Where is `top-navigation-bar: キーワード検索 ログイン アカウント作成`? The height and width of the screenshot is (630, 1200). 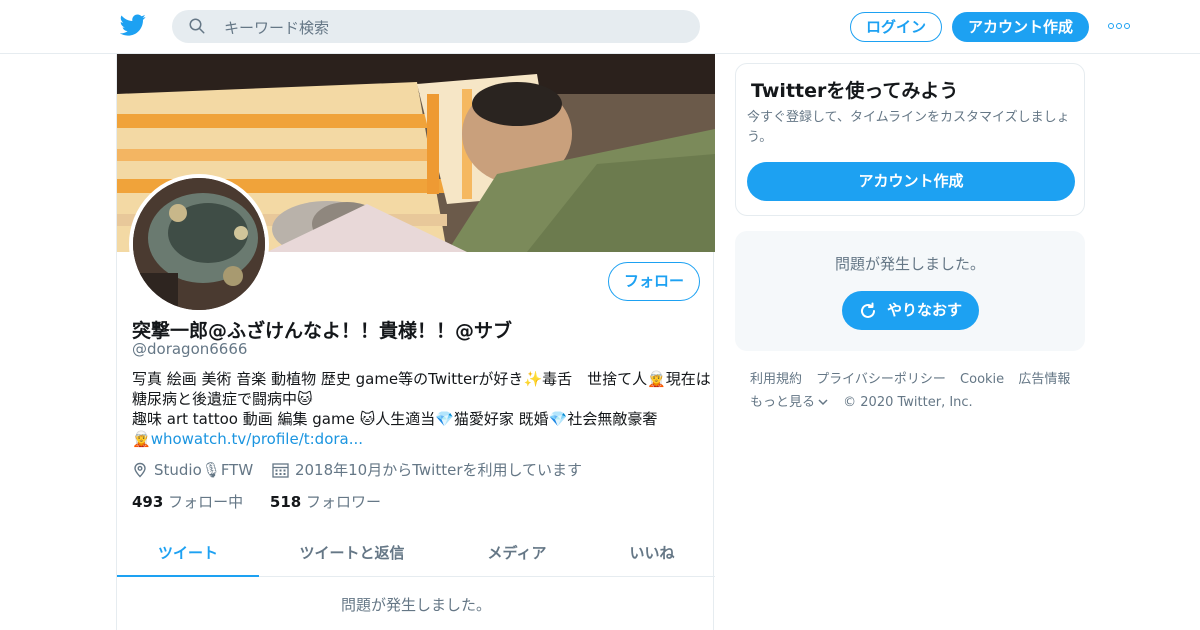 top-navigation-bar: キーワード検索 ログイン アカウント作成 is located at coordinates (600, 27).